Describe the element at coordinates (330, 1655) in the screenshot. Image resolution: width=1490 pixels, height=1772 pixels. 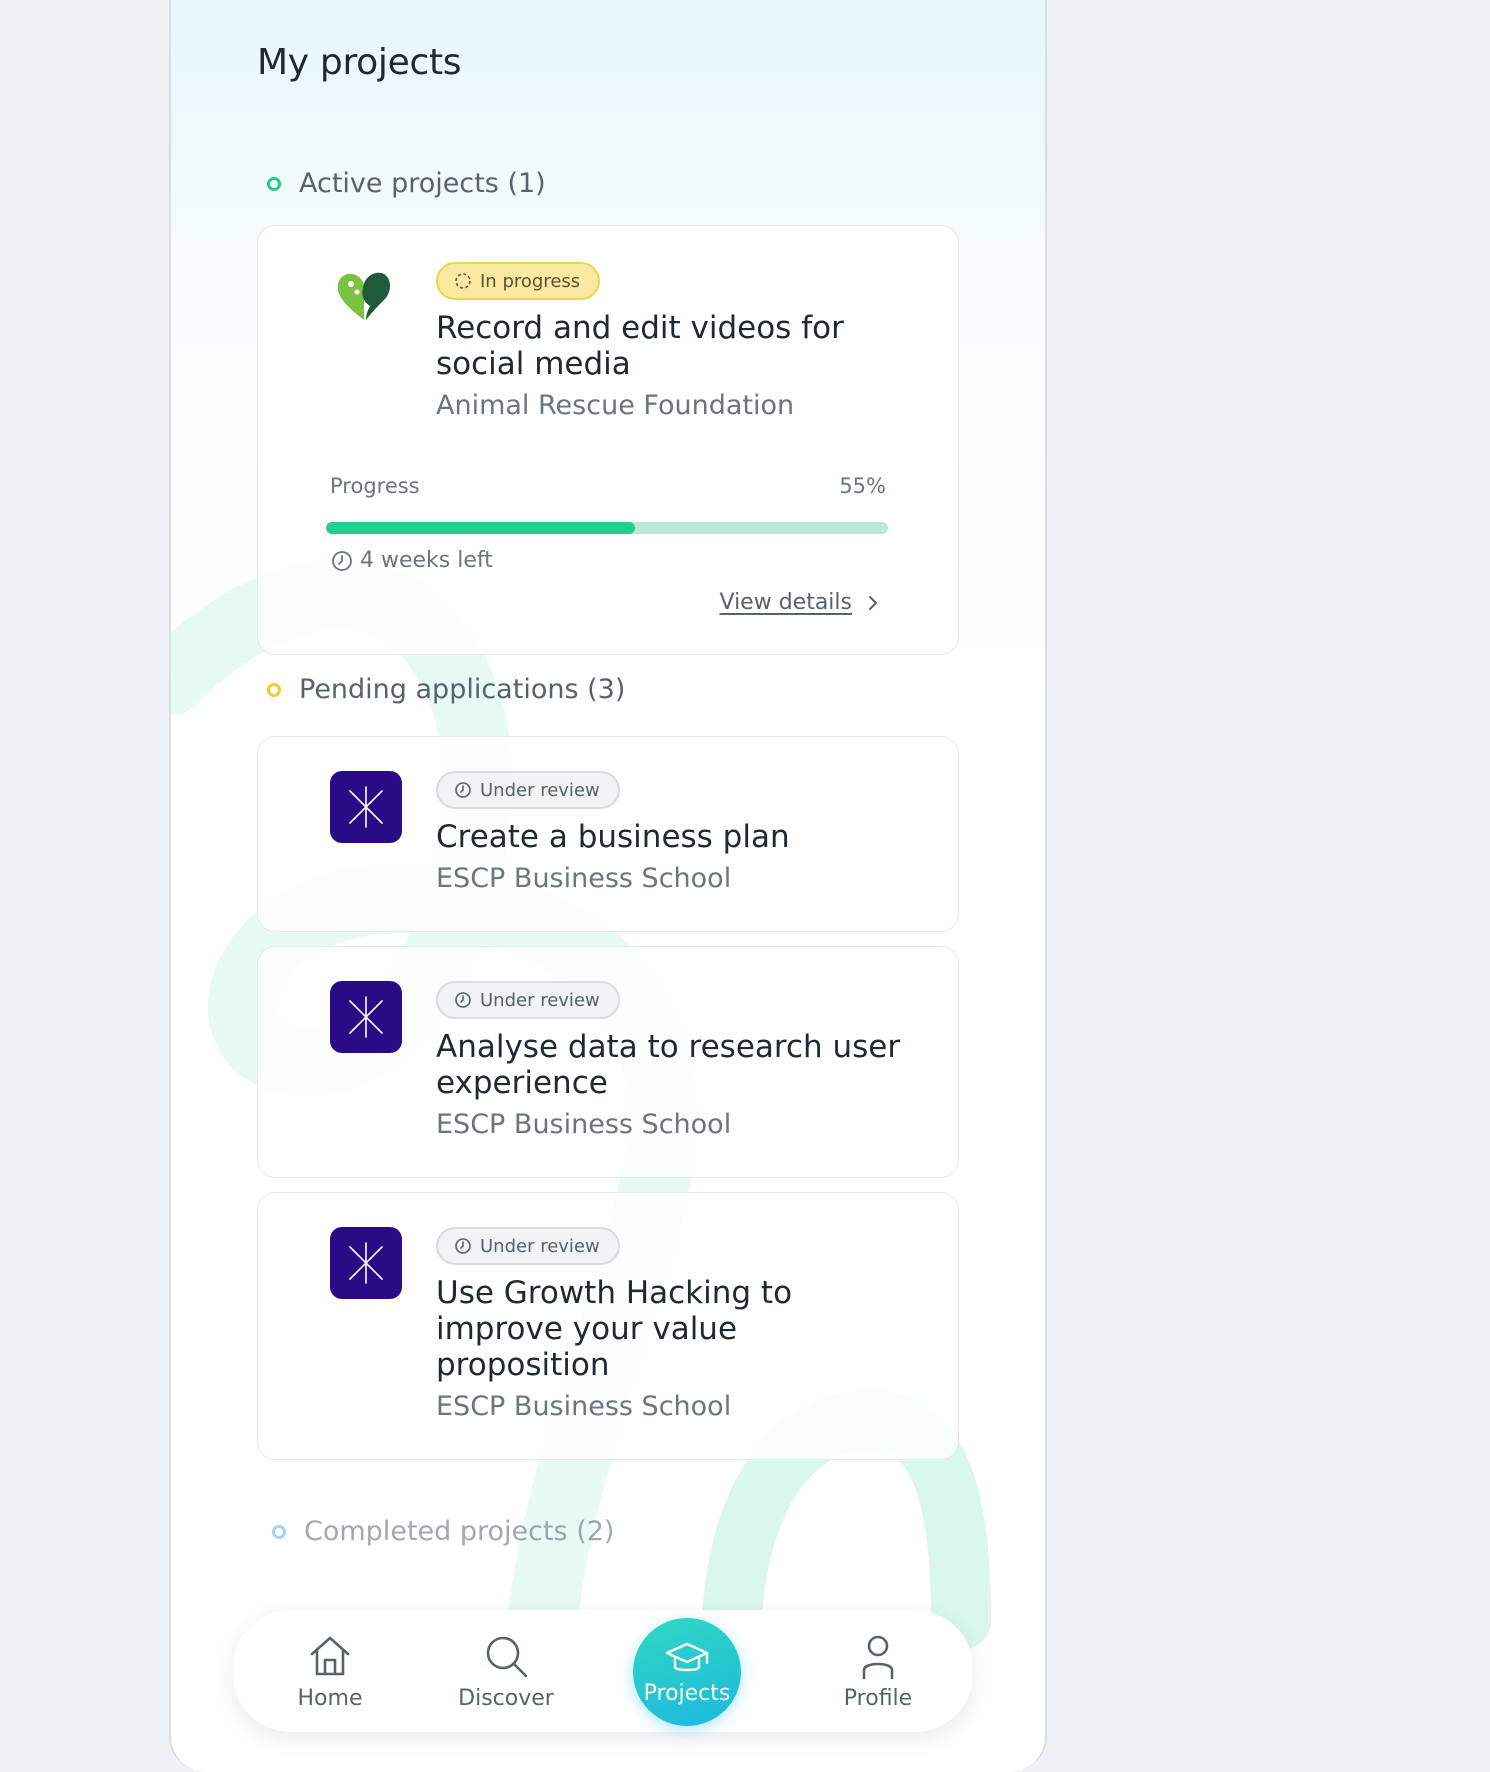
I see `home-icon` at that location.